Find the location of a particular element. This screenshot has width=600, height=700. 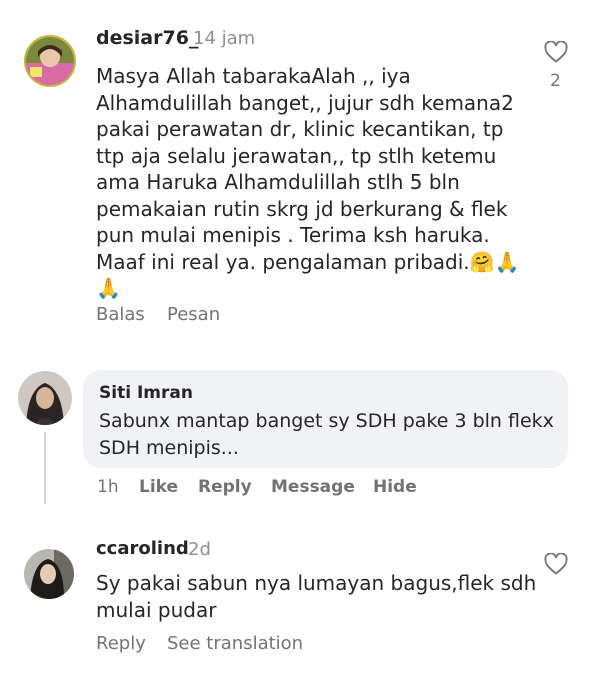

like-button: Like is located at coordinates (158, 487).